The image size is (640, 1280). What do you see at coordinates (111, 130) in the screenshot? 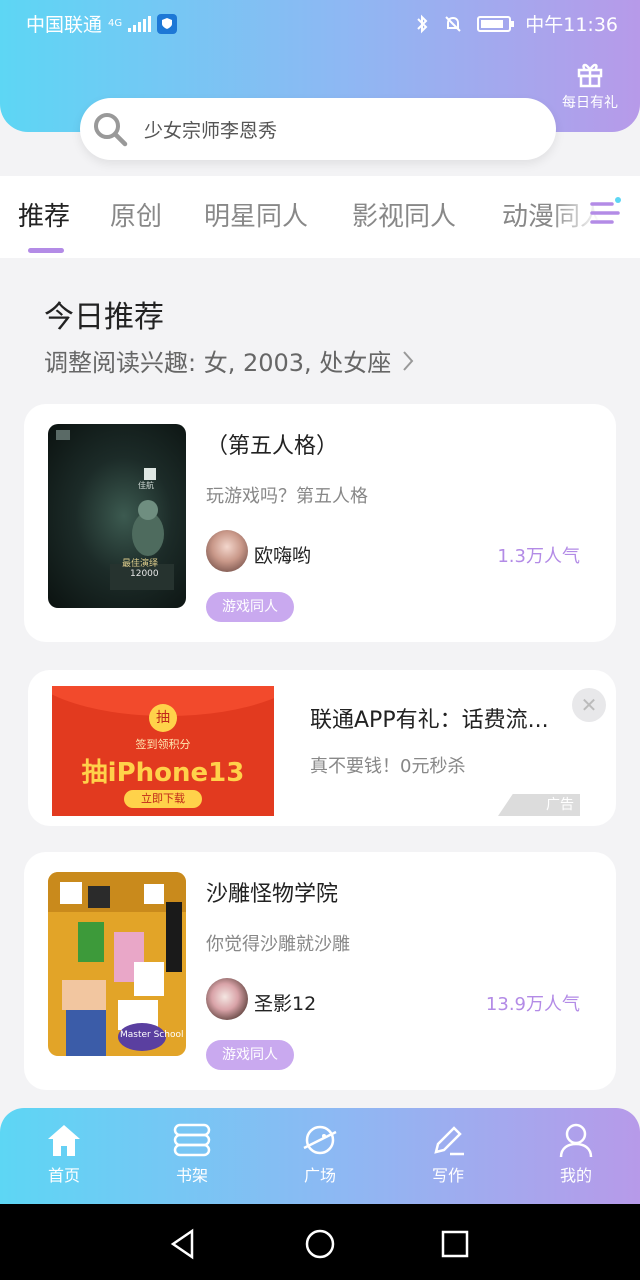
I see `search-icon` at bounding box center [111, 130].